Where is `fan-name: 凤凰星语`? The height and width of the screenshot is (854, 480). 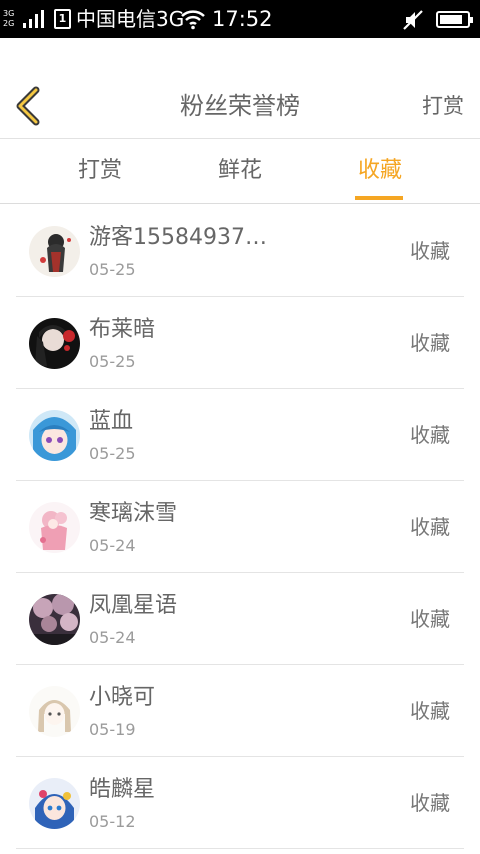 fan-name: 凤凰星语 is located at coordinates (133, 605).